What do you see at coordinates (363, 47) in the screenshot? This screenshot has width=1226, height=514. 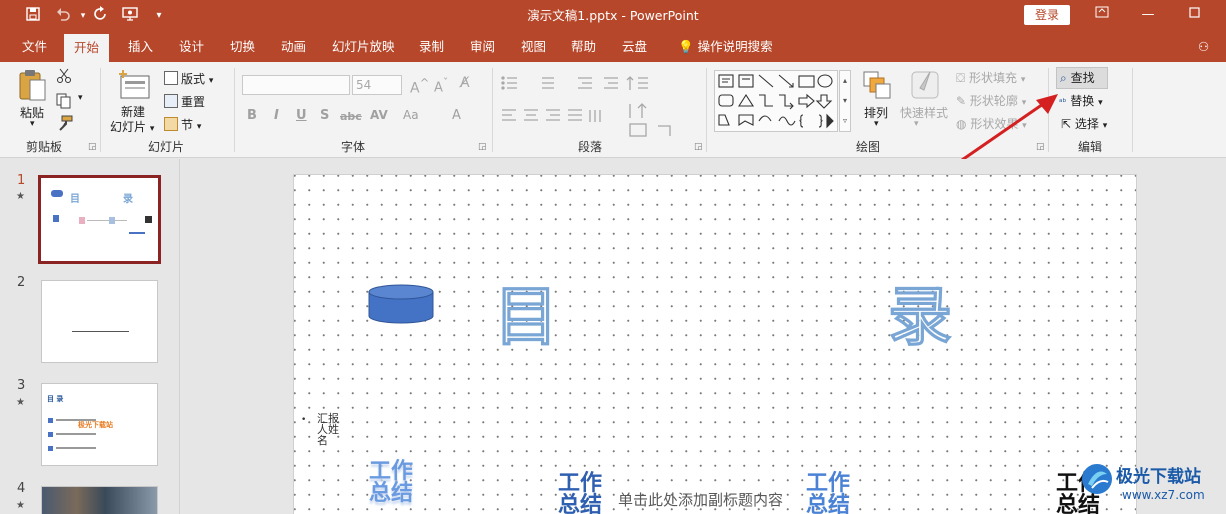 I see `tab-slideshow: 幻灯片放映` at bounding box center [363, 47].